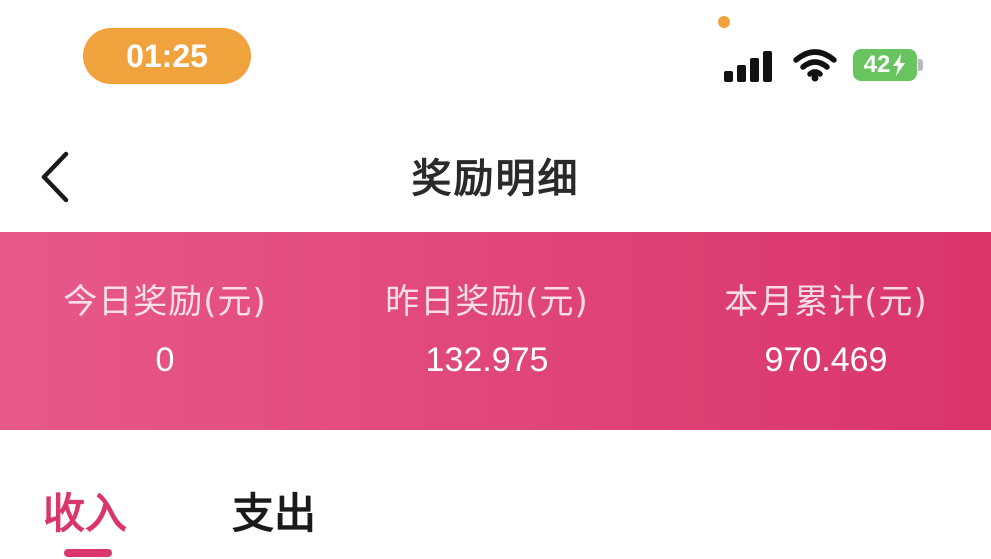 The image size is (991, 559). I want to click on summary-value: 132.975, so click(487, 360).